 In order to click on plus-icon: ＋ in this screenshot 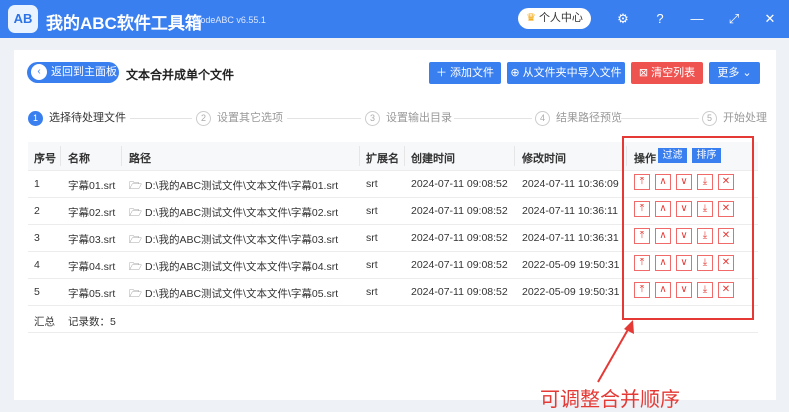, I will do `click(443, 73)`.